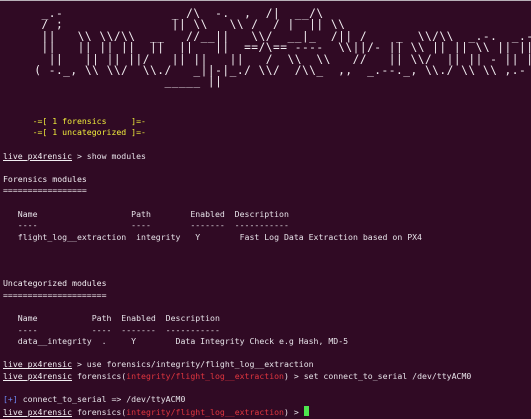  I want to click on command-text: > show modules, so click(109, 155).